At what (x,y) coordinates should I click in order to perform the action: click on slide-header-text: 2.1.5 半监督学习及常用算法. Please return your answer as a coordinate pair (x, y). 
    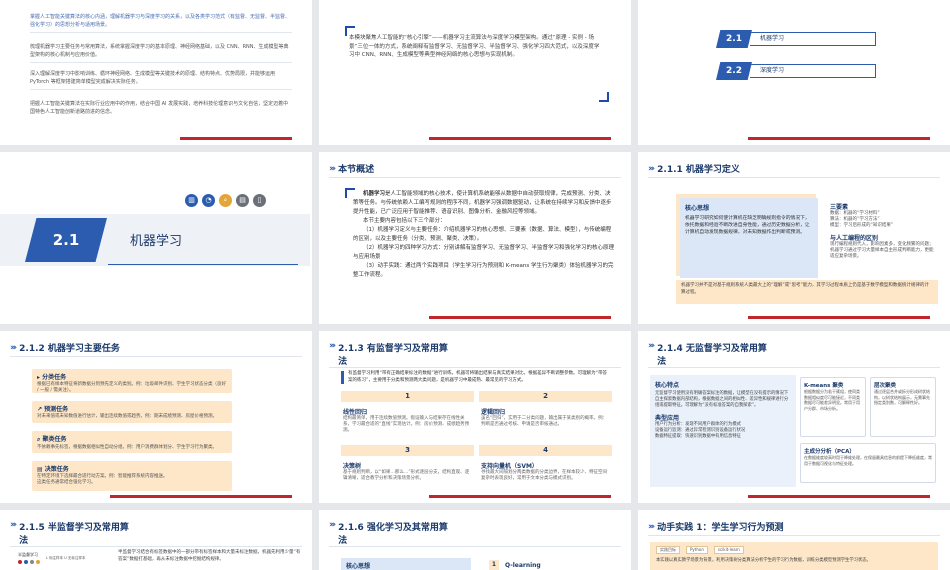
    Looking at the image, I should click on (74, 534).